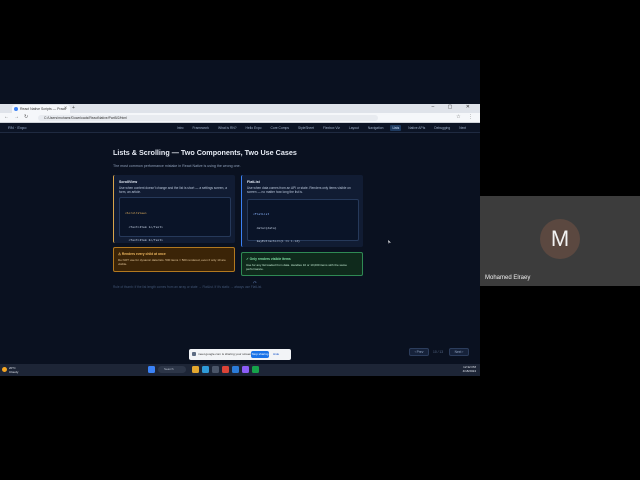  What do you see at coordinates (215, 369) in the screenshot?
I see `store-icon` at bounding box center [215, 369].